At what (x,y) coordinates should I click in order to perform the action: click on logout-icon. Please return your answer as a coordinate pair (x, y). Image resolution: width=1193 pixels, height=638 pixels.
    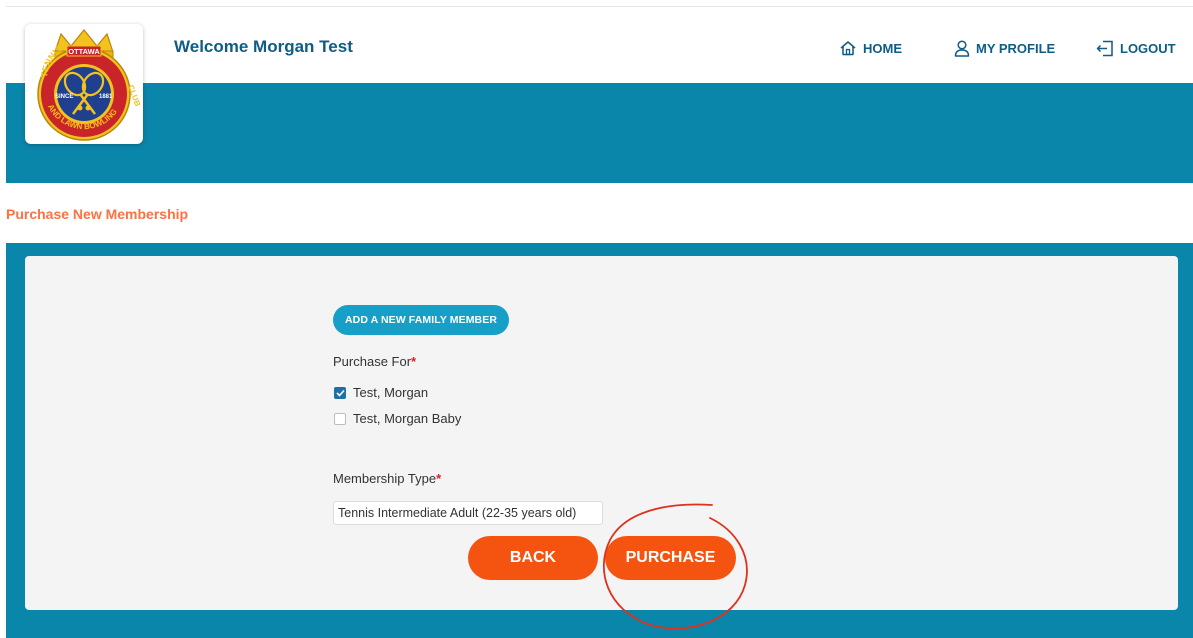
    Looking at the image, I should click on (1104, 48).